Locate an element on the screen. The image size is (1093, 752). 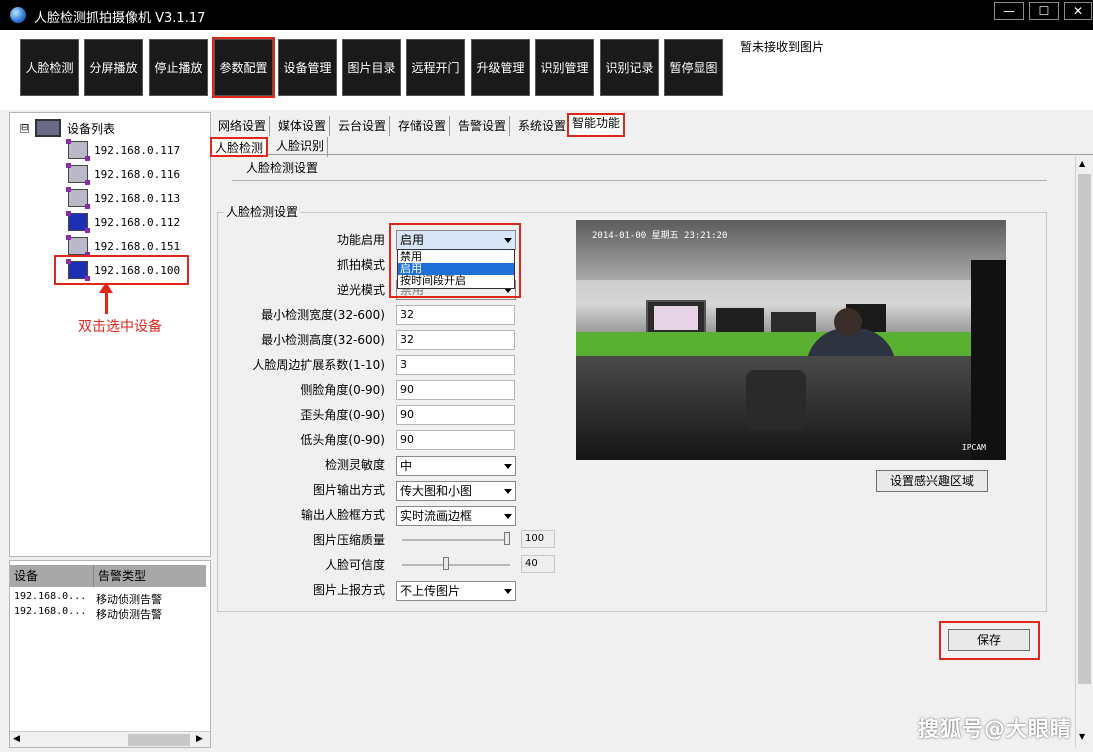
camera-preview: 2014-01-00 星期五 23:21:20 IPCAM is located at coordinates (791, 340).